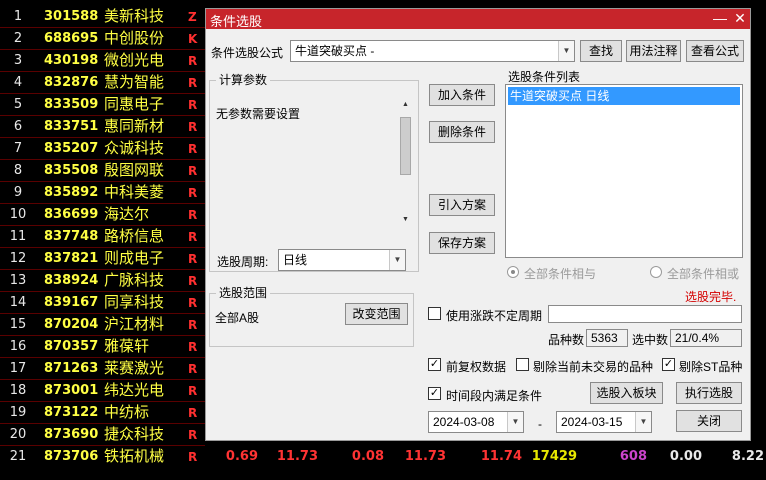 The image size is (766, 480). Describe the element at coordinates (405, 146) in the screenshot. I see `scrollbar-thumb` at that location.